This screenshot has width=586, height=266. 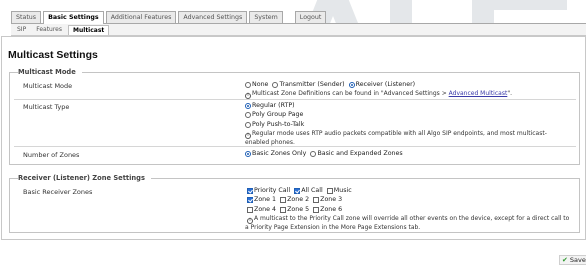 I want to click on checkbox-zone-6: Zone 6, so click(x=327, y=210).